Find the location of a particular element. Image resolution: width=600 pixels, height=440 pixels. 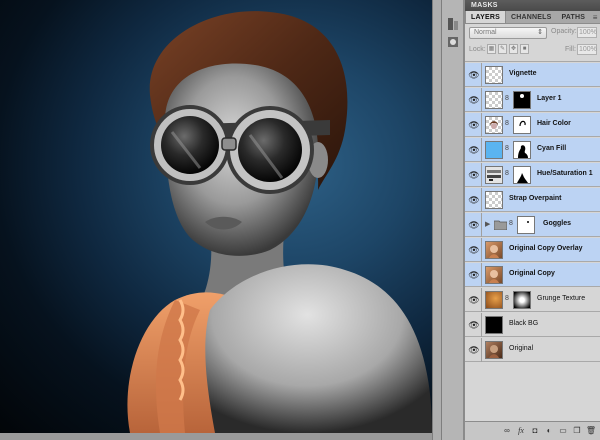

trash-icon: 🗑 is located at coordinates (591, 431).